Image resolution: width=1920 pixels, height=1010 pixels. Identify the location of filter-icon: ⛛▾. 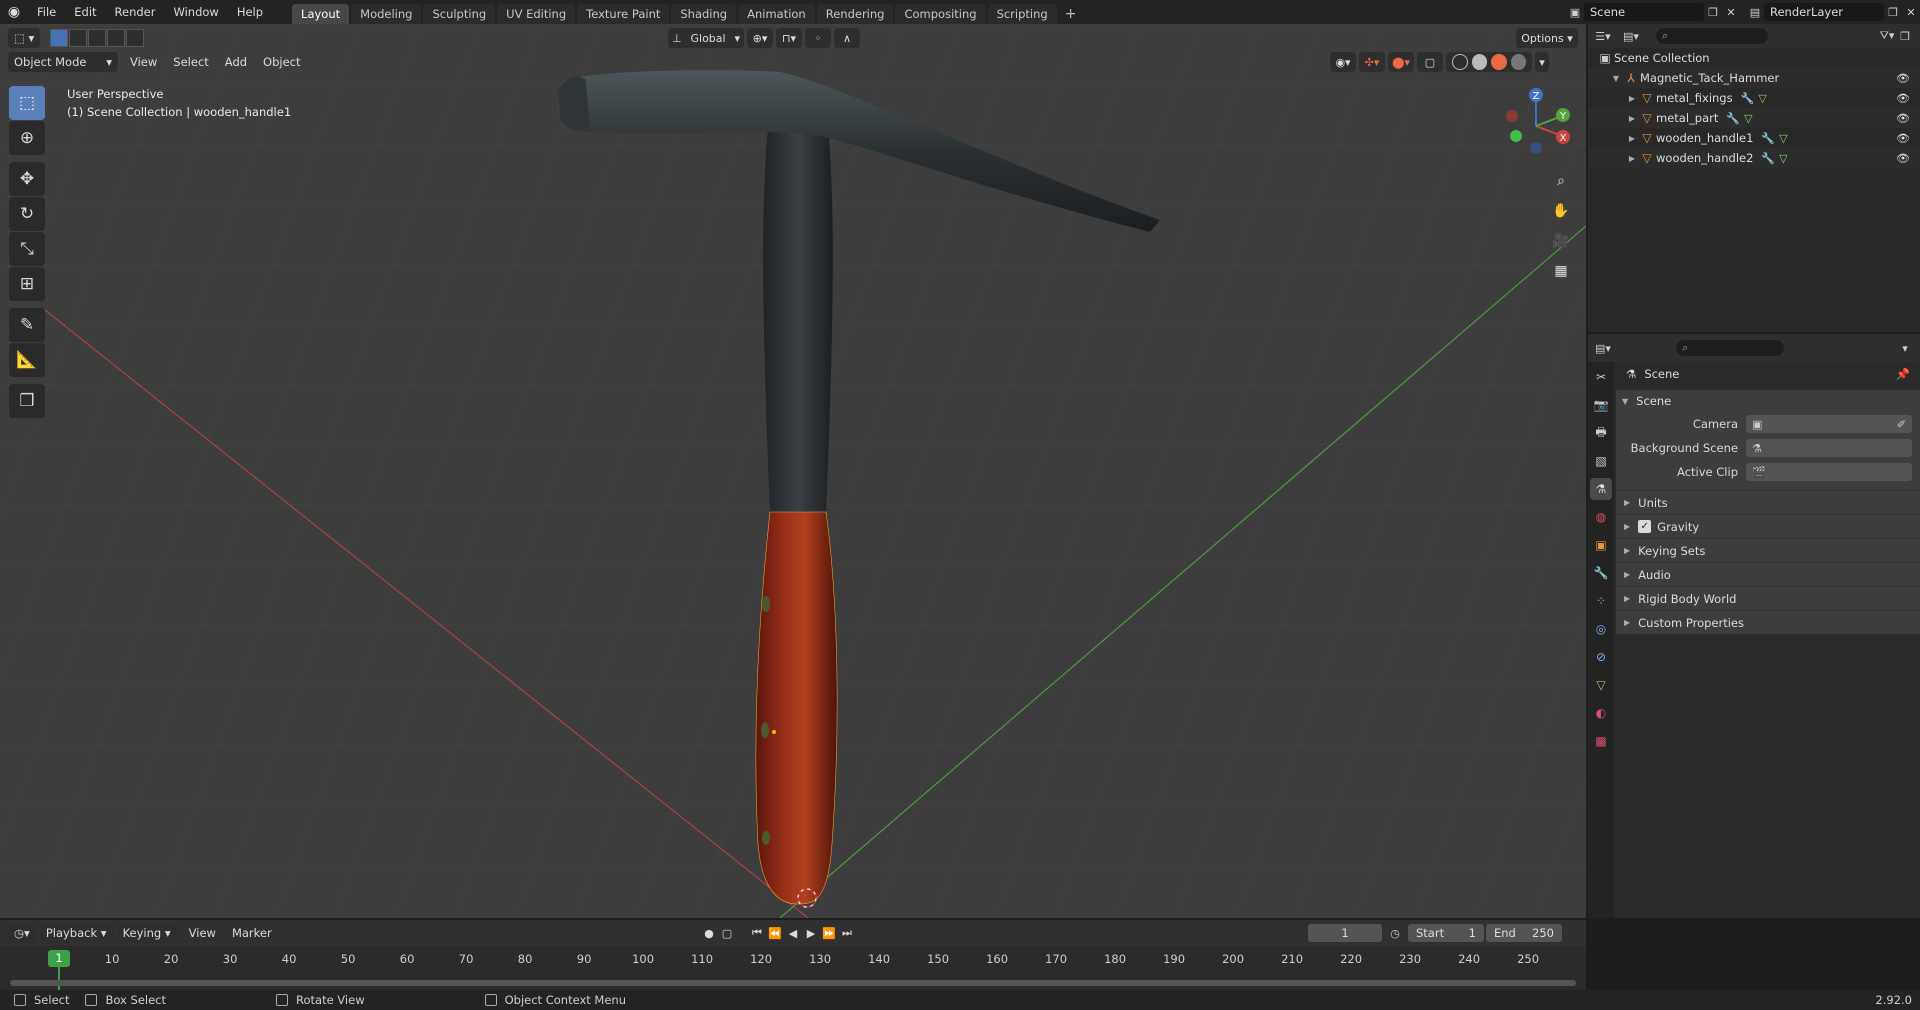
(1887, 36).